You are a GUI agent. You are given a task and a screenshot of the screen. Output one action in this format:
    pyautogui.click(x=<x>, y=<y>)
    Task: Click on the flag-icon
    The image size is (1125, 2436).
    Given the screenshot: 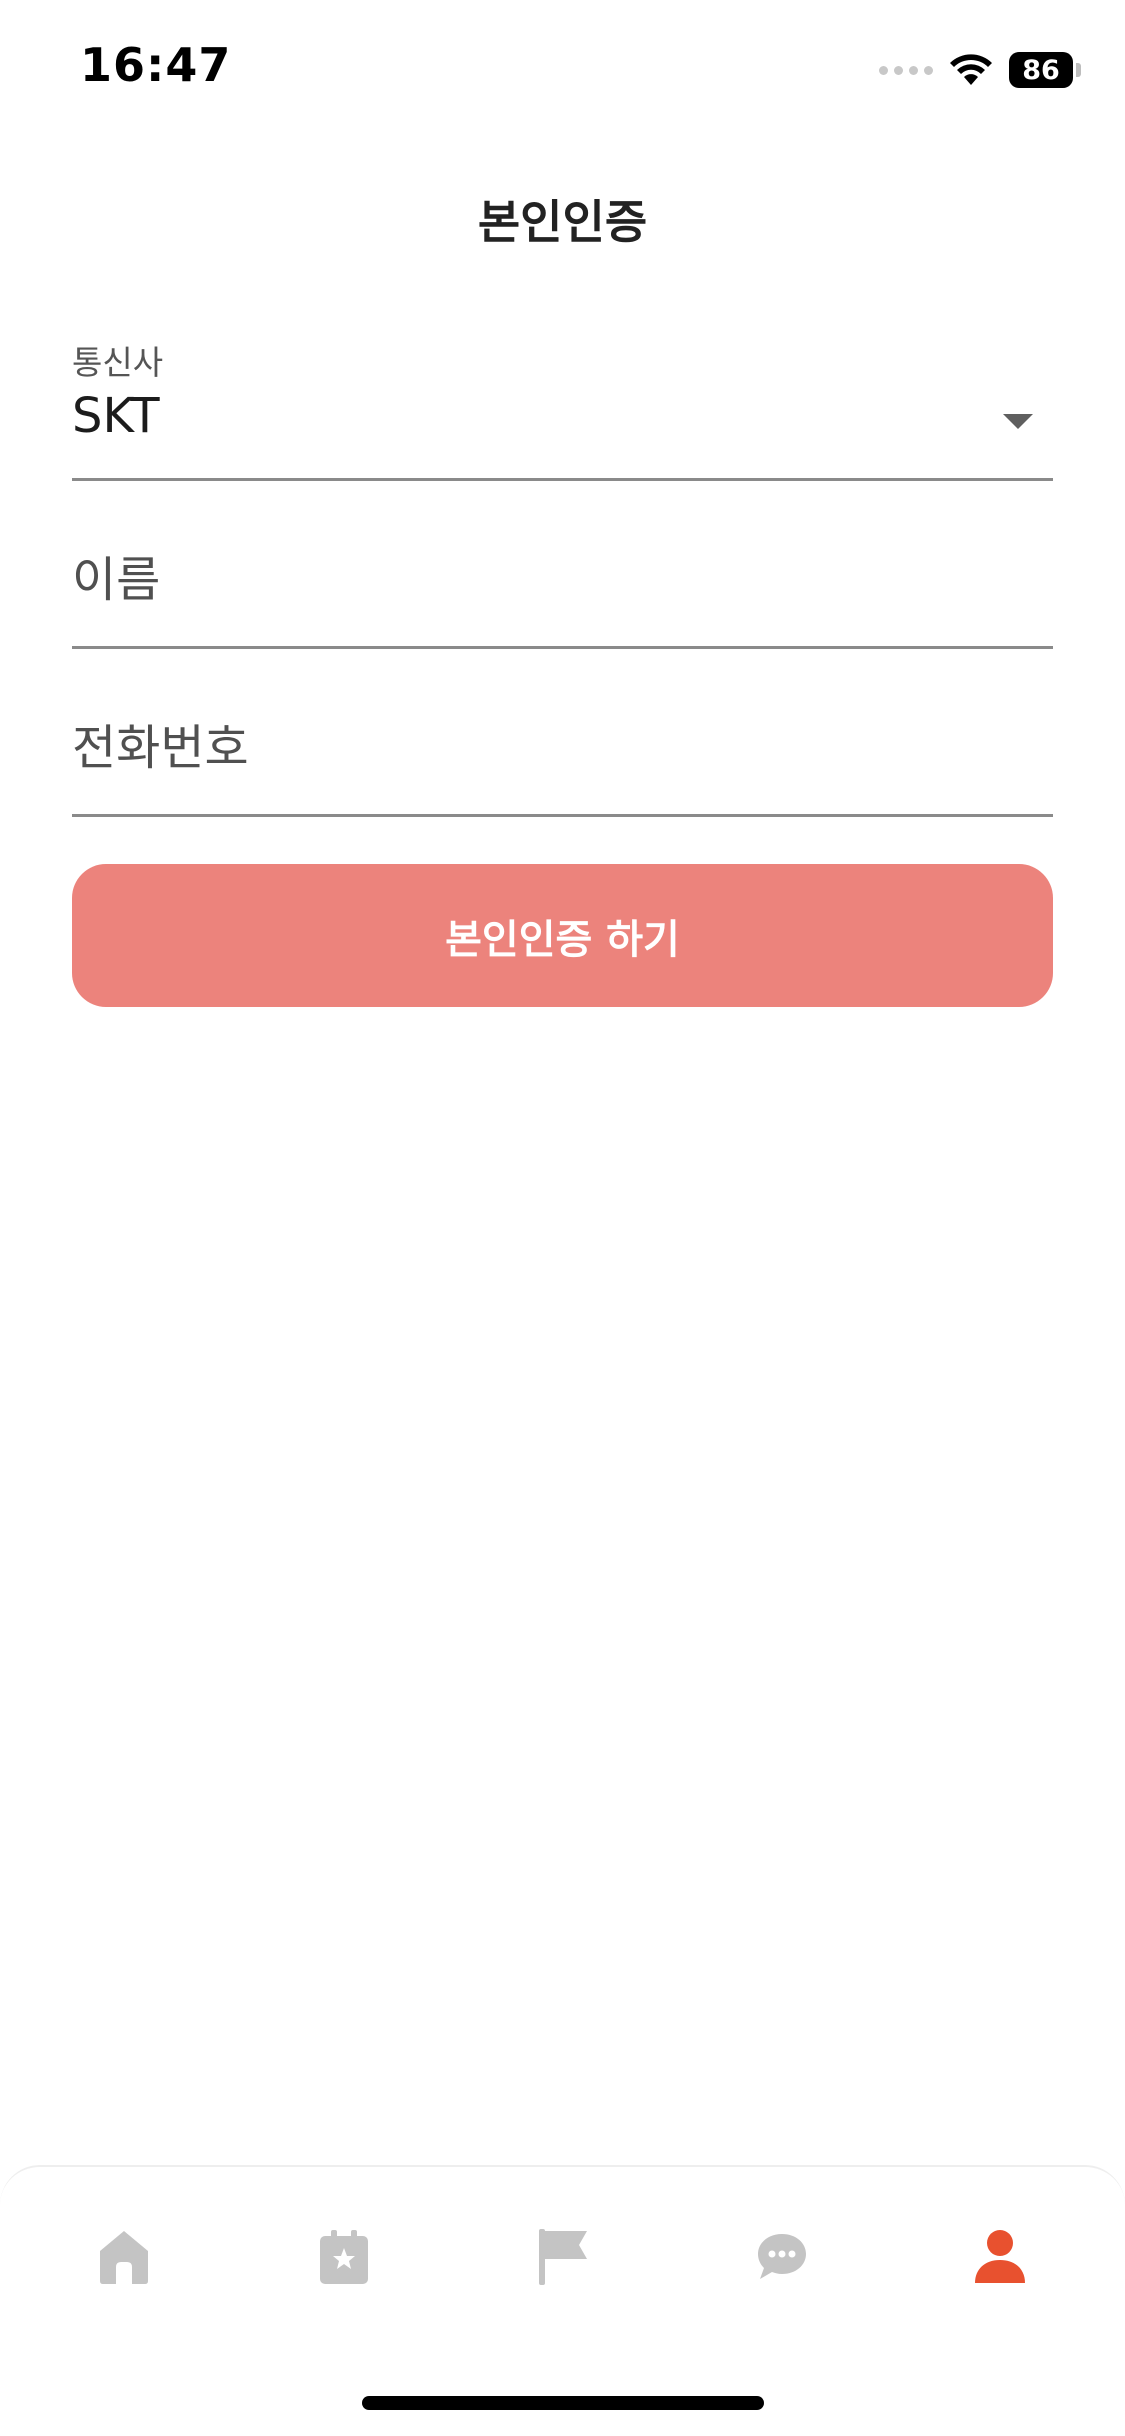 What is the action you would take?
    pyautogui.click(x=563, y=2257)
    